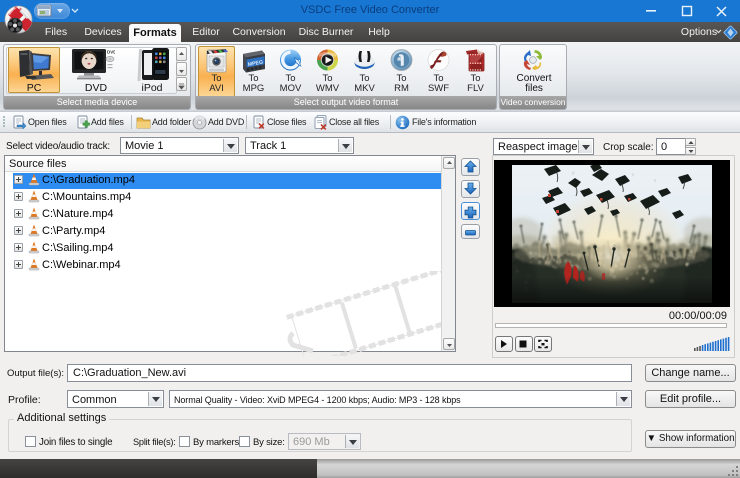 The height and width of the screenshot is (478, 740). What do you see at coordinates (480, 51) in the screenshot?
I see `svg-text: FLV` at bounding box center [480, 51].